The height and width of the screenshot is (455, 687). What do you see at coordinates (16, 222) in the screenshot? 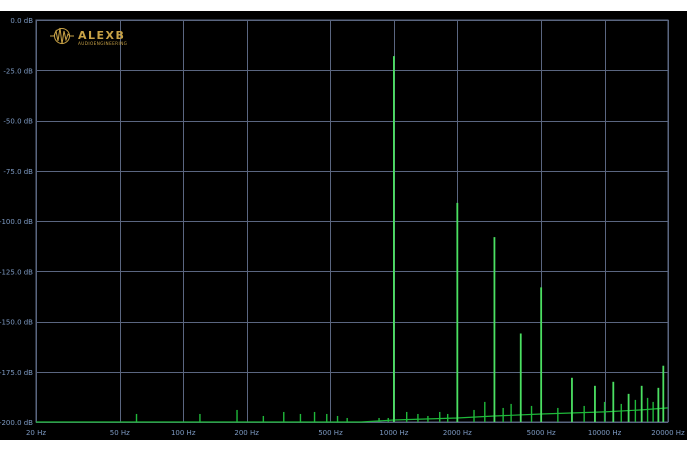
I see `y-tick-label: -100.0 dB` at bounding box center [16, 222].